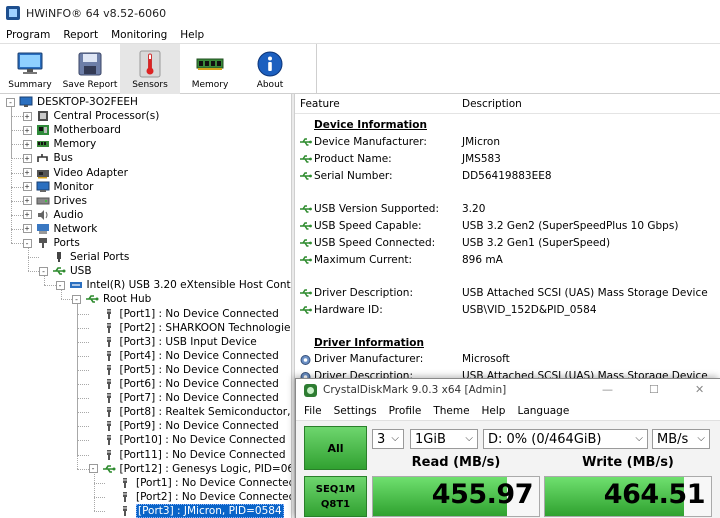  What do you see at coordinates (190, 412) in the screenshot?
I see `tree-node: [Port8] : Realtek Semiconductor, F` at bounding box center [190, 412].